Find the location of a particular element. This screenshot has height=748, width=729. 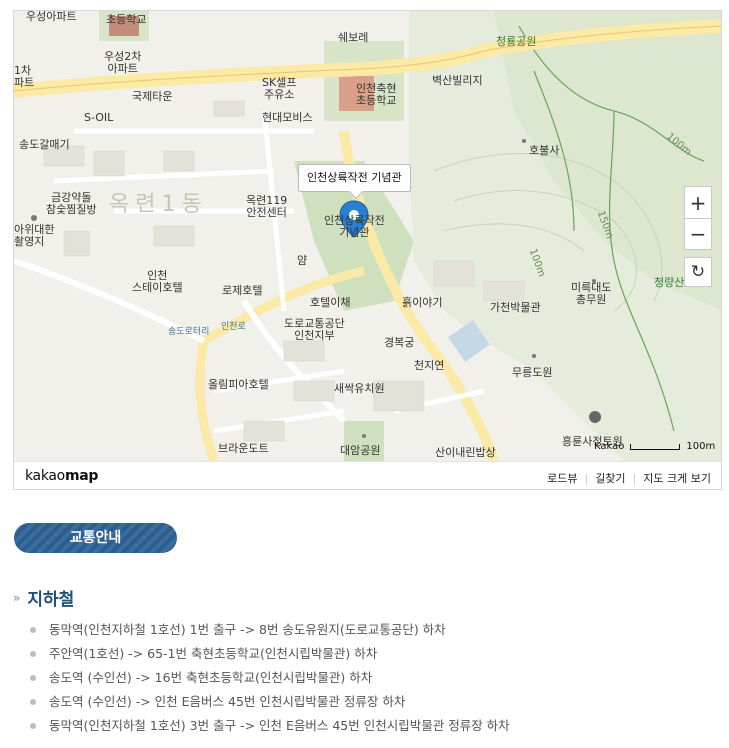

map-footer: kakaomap 로드뷰 | 길찾기 | 지도 크게 보기 is located at coordinates (367, 475).